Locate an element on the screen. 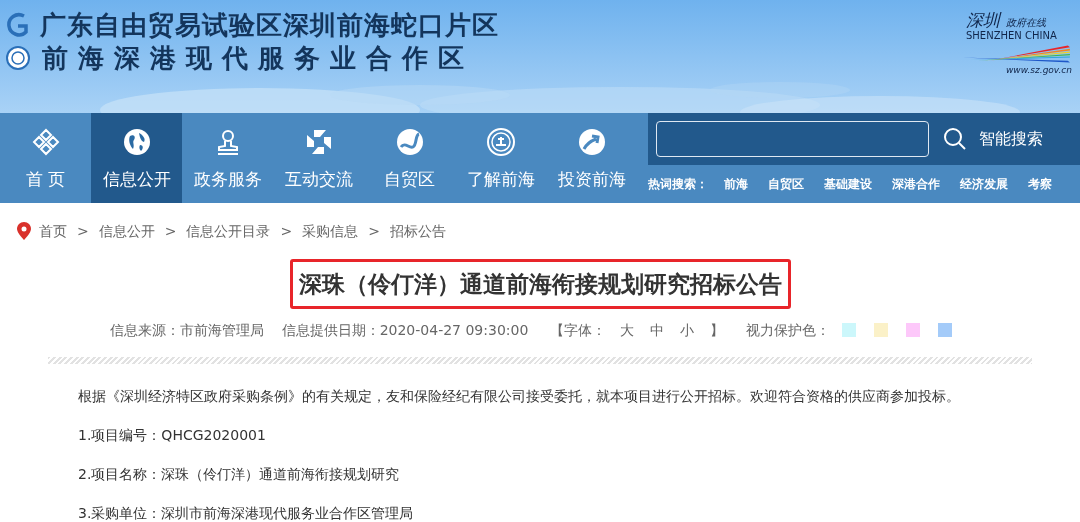  site-title: 广东自由贸易试验区深圳前海蛇口片区 is located at coordinates (269, 25).